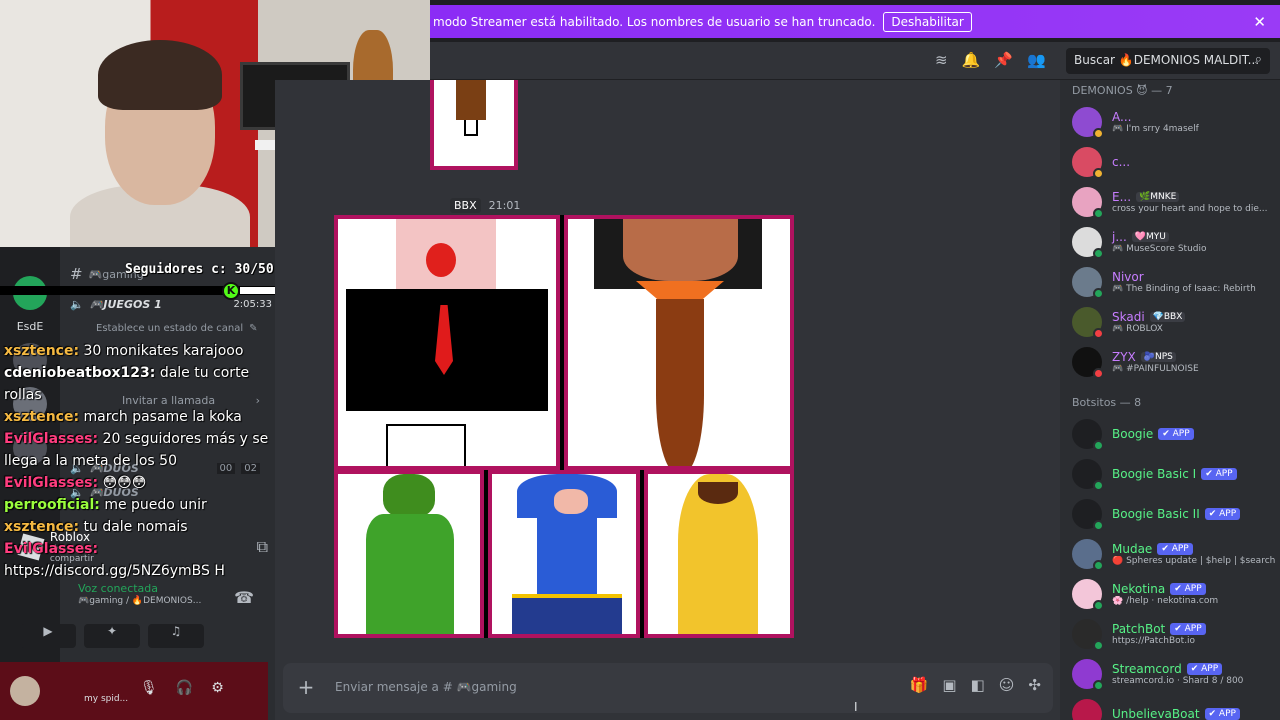  Describe the element at coordinates (1155, 369) in the screenshot. I see `member-activity: 🎮 #PAINFULNOISE` at that location.